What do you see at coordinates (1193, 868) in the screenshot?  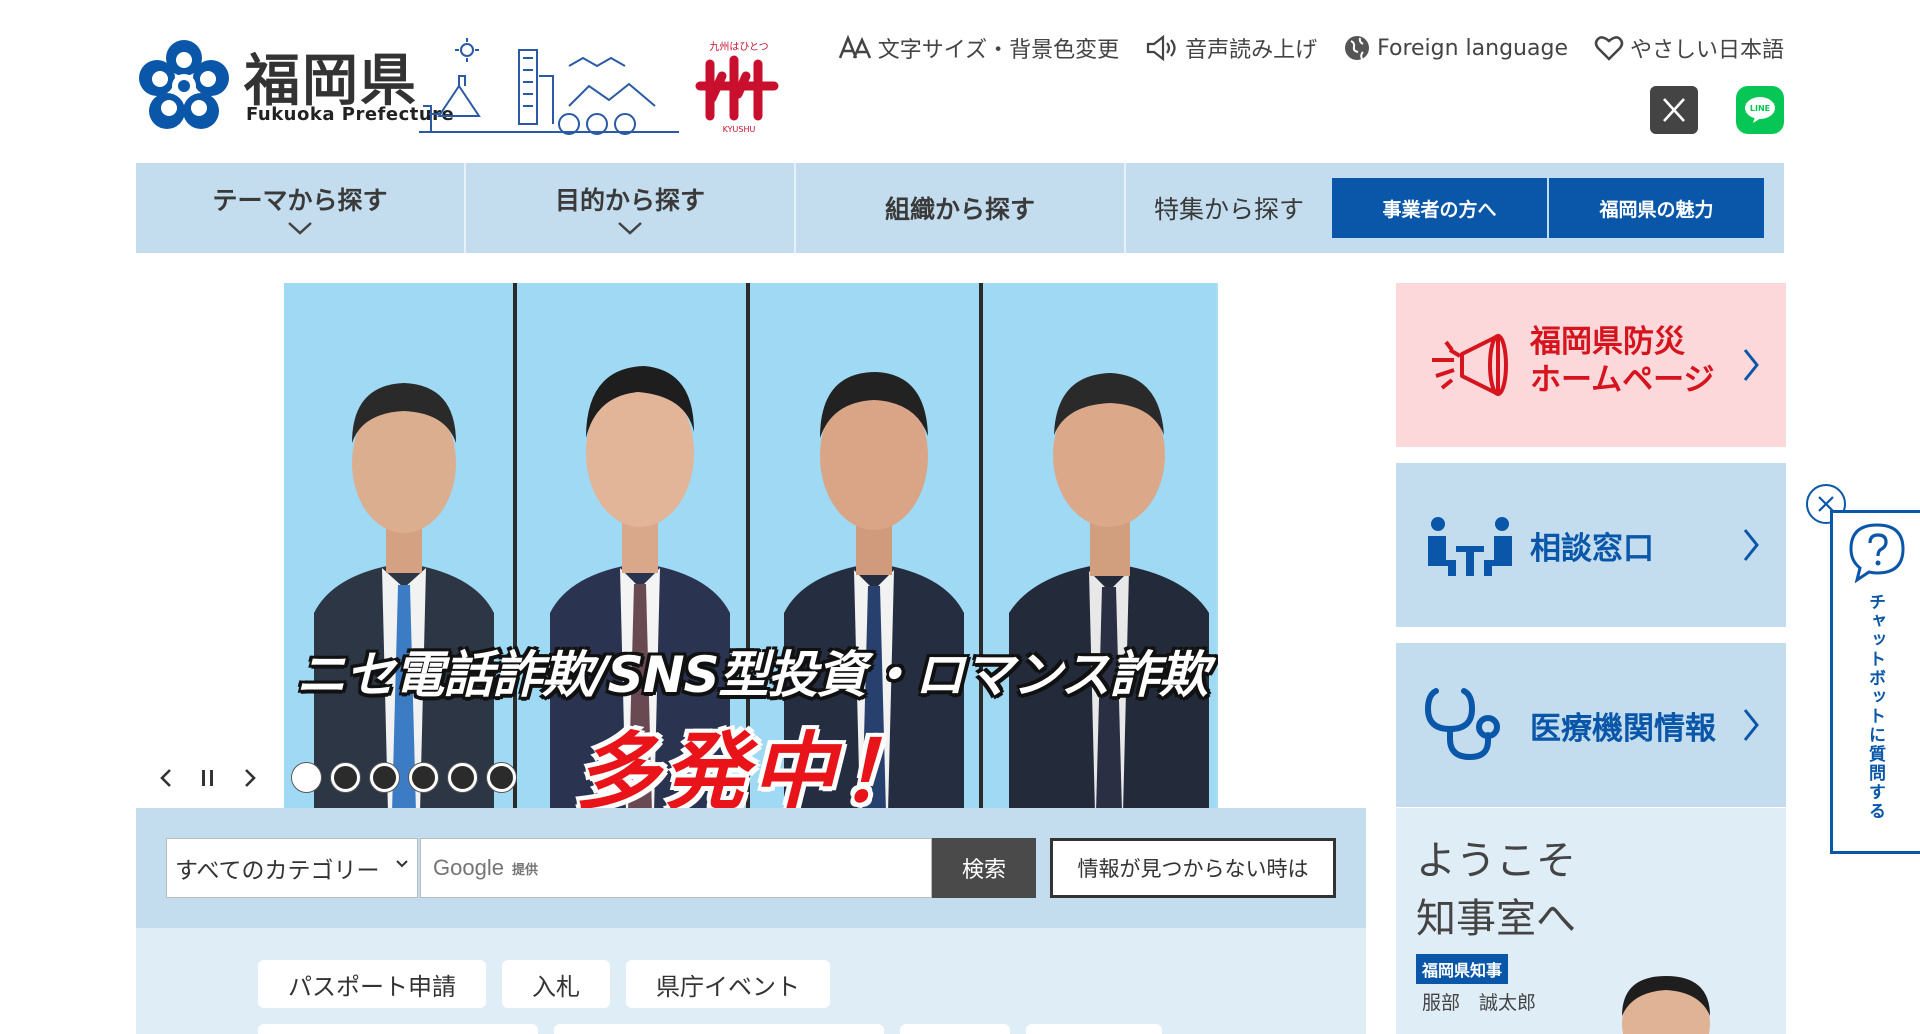 I see `not-found-button: 情報が見つからない時は` at bounding box center [1193, 868].